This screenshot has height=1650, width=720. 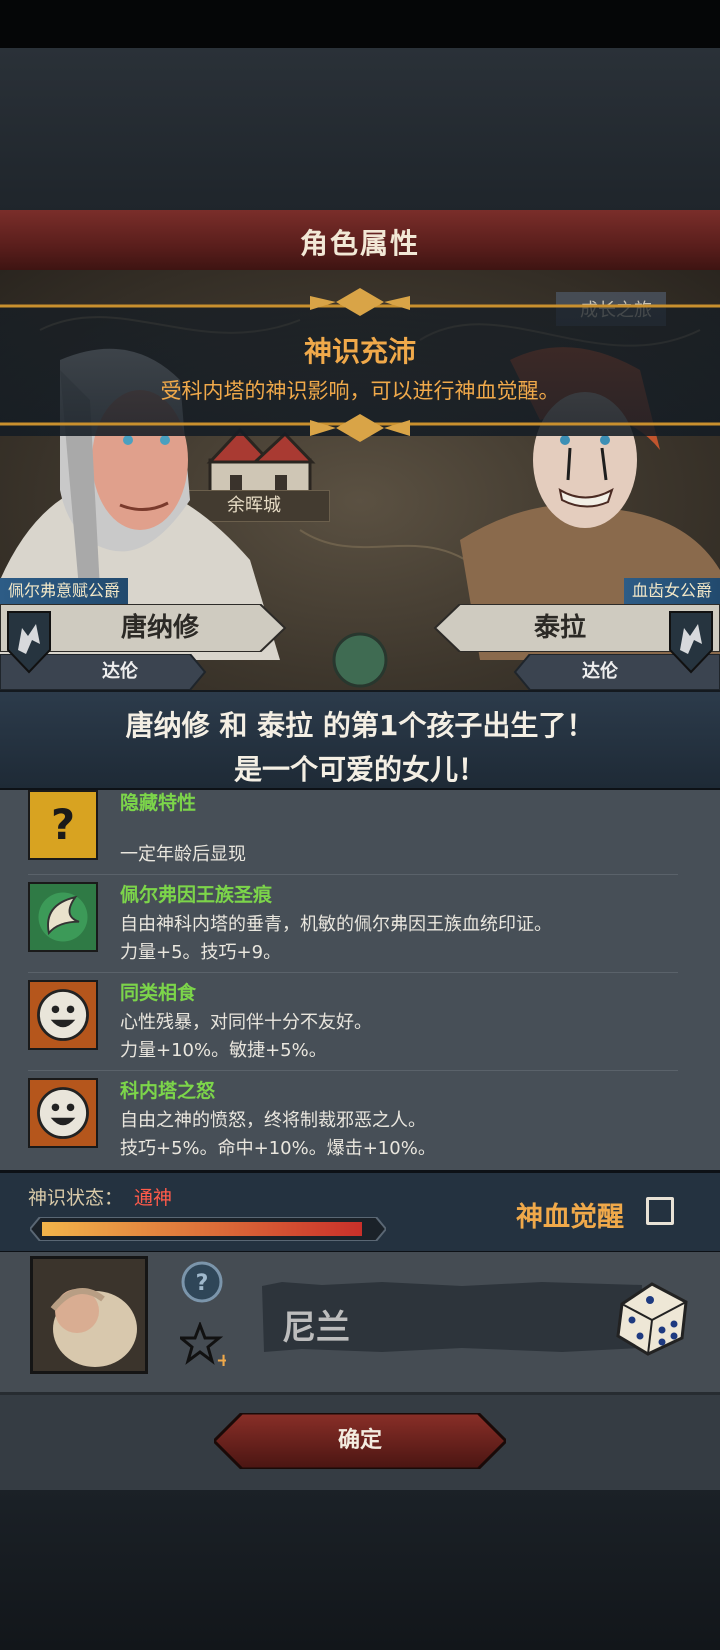 What do you see at coordinates (64, 591) in the screenshot?
I see `father-title-tag: 佩尔弗意赋公爵` at bounding box center [64, 591].